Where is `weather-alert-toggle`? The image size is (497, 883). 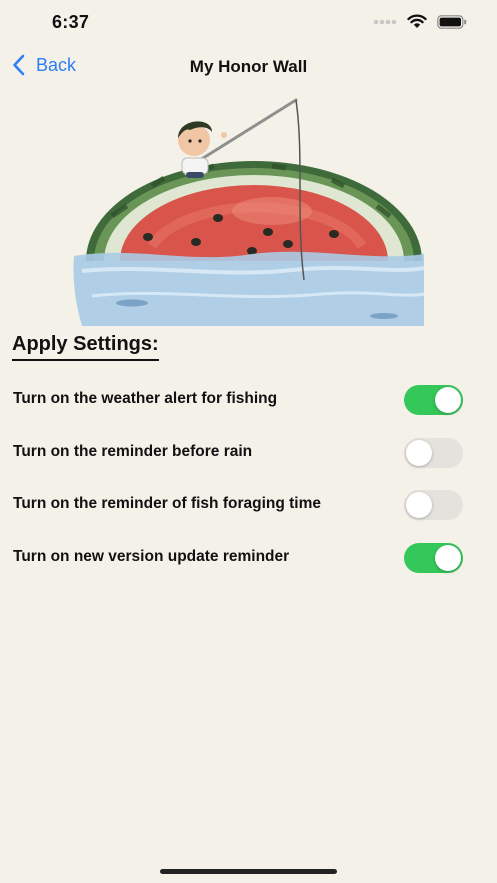
weather-alert-toggle is located at coordinates (433, 400).